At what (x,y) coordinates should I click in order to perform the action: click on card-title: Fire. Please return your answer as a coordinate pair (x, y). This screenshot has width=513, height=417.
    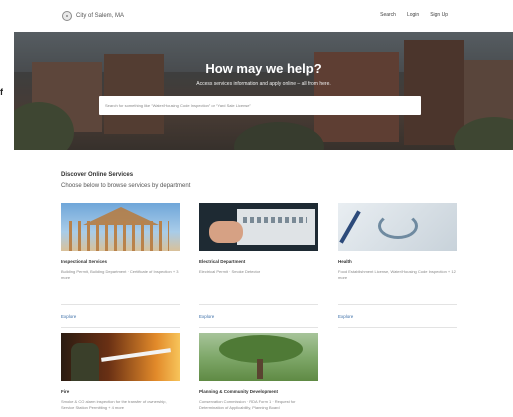
    Looking at the image, I should click on (65, 391).